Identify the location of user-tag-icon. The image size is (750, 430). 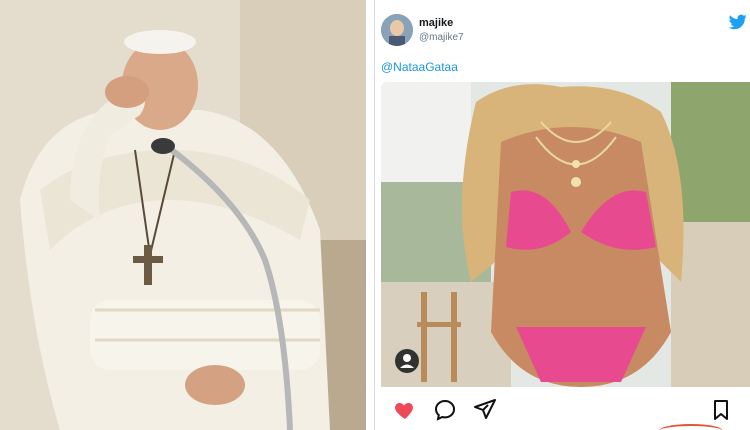
(407, 361).